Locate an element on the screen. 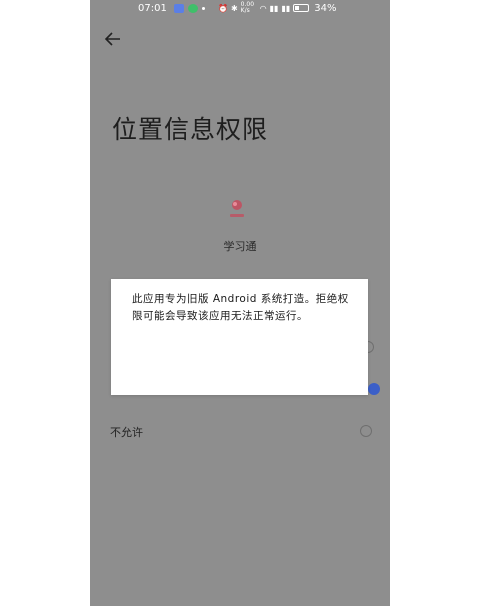 The image size is (480, 606). status-time: 07:01 is located at coordinates (152, 8).